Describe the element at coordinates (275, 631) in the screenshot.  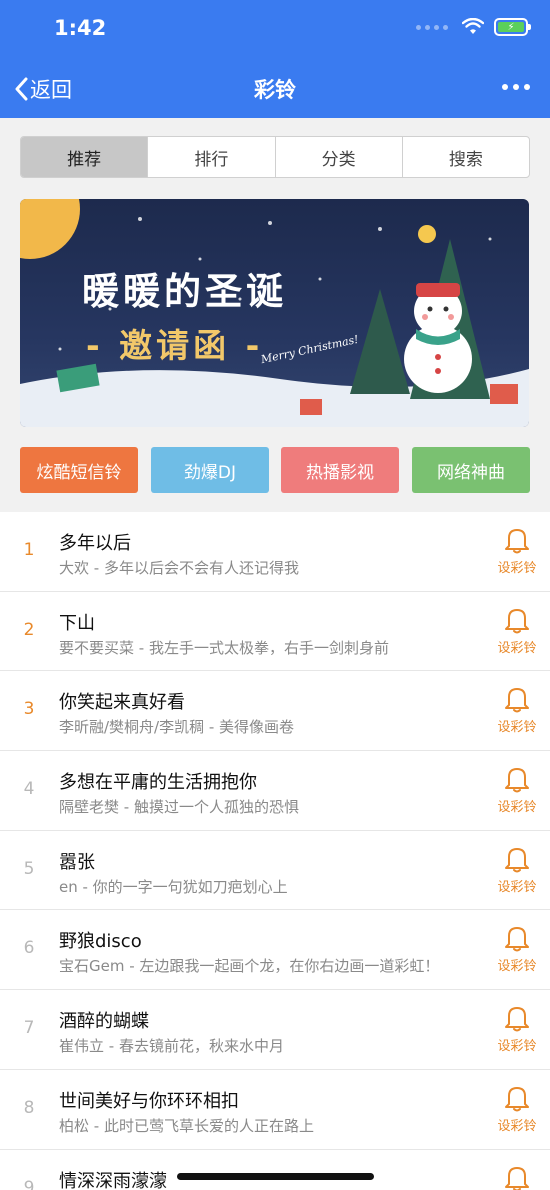
I see `song-row: 2 下山要不要买菜 - 我左手一式太极拳，右手一剑刺身前 设彩铃` at that location.